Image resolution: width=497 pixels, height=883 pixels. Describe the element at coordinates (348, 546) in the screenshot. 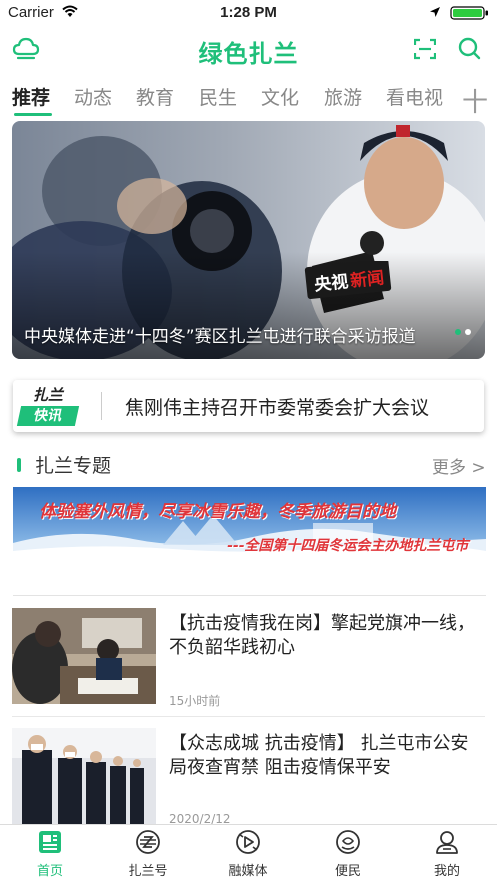

I see `topic-banner-subslogan: ---全国第十四届冬运会主办地扎兰屯市` at that location.